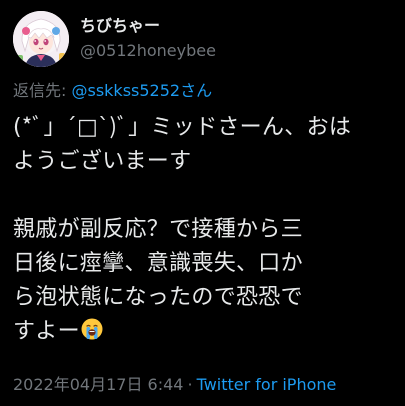 Image resolution: width=405 pixels, height=406 pixels. Describe the element at coordinates (102, 161) in the screenshot. I see `tweet-line-2: ようございまーす` at that location.